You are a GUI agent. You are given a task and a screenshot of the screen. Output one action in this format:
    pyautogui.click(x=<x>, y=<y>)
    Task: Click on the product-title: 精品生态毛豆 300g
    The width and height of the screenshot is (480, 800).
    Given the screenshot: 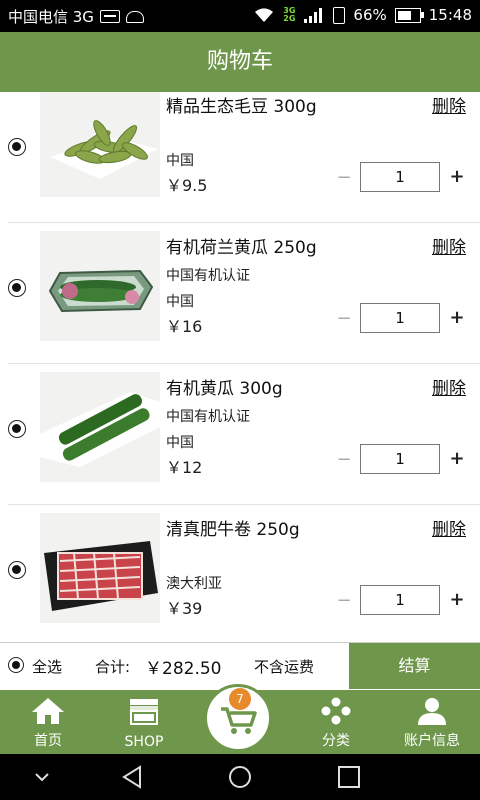 What is the action you would take?
    pyautogui.click(x=241, y=104)
    